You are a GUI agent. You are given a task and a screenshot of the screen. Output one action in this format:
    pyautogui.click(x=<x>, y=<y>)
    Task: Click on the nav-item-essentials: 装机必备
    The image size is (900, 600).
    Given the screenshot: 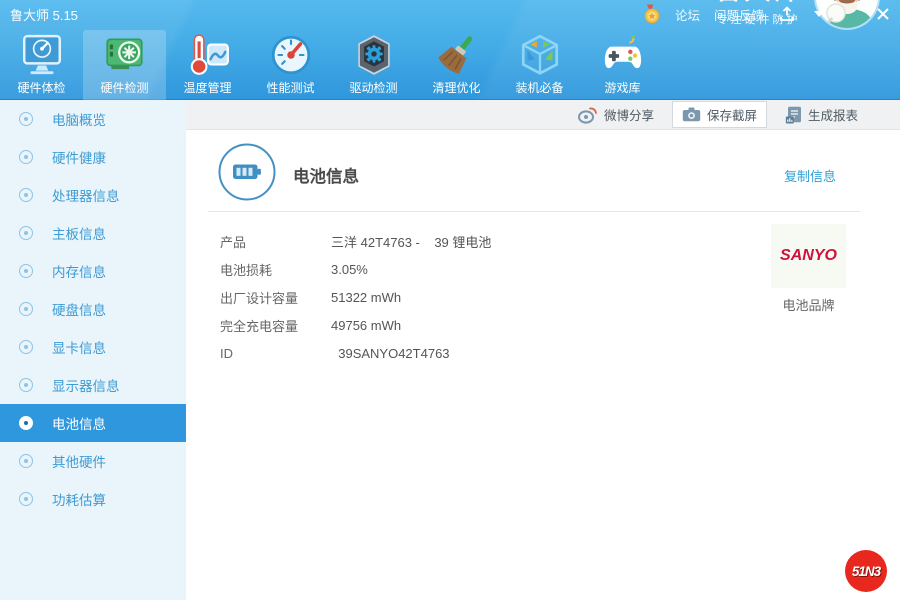 What is the action you would take?
    pyautogui.click(x=539, y=65)
    